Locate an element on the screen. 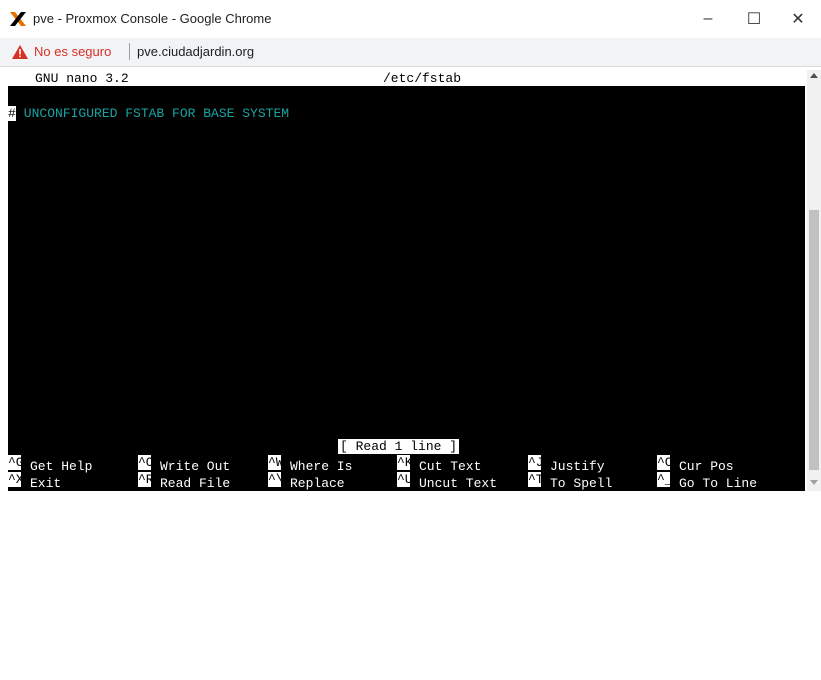 This screenshot has width=821, height=680. shortcut-get-help: ^G Get Help is located at coordinates (50, 464).